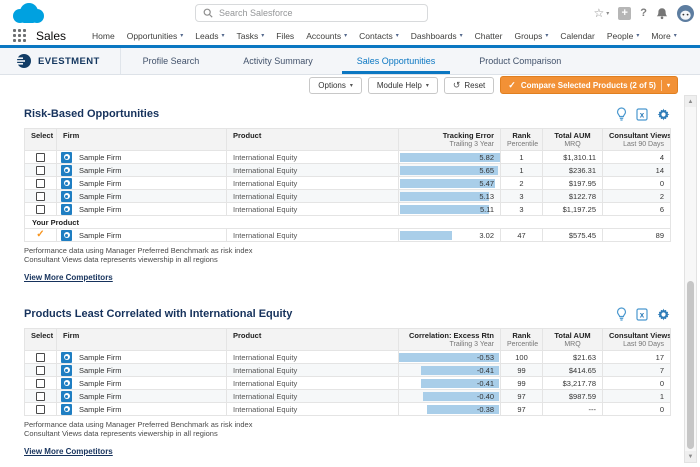  What do you see at coordinates (521, 409) in the screenshot?
I see `rank-cell: 97` at bounding box center [521, 409].